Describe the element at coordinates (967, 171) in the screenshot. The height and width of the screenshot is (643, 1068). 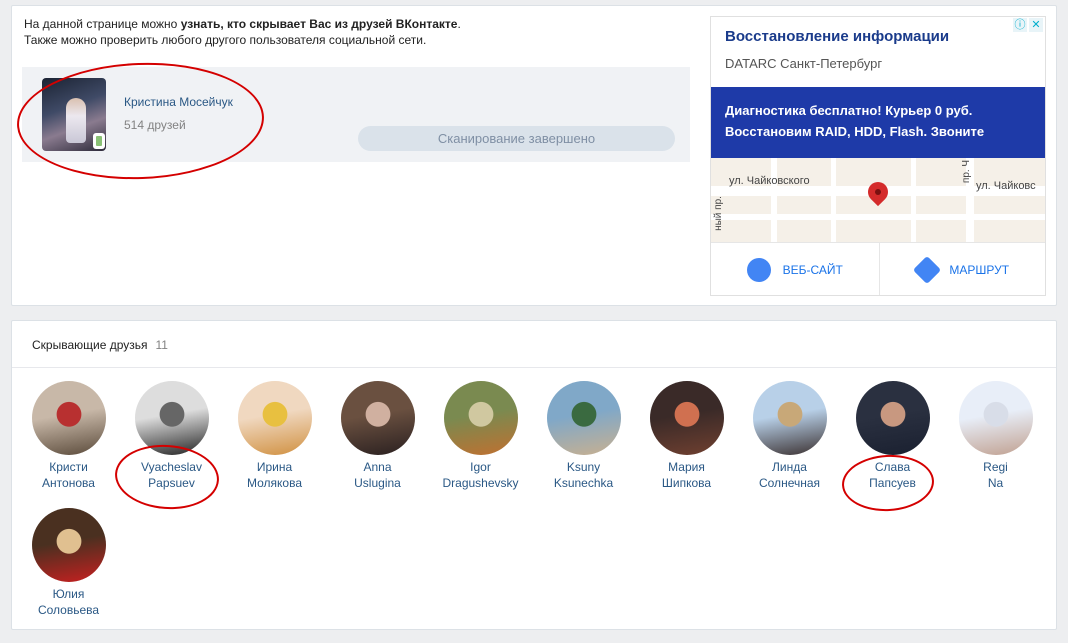
I see `map-street-vertical-right: пр. Ч` at that location.